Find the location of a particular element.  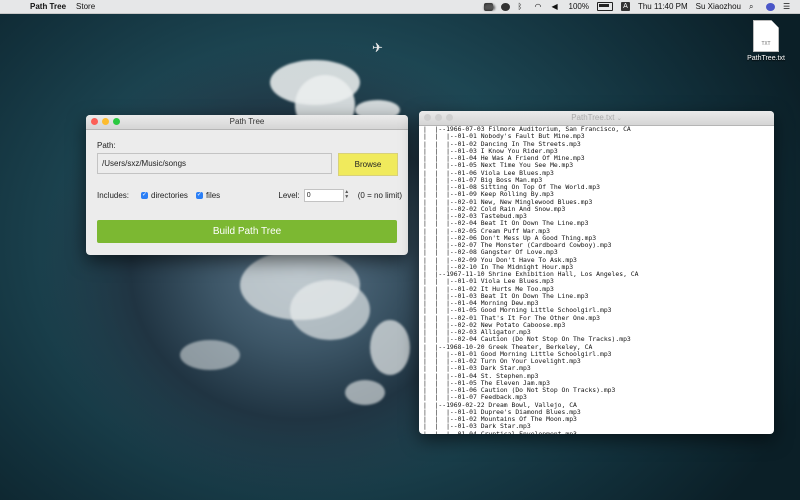

desktop-file: TXT PathTree.txt is located at coordinates (766, 41).